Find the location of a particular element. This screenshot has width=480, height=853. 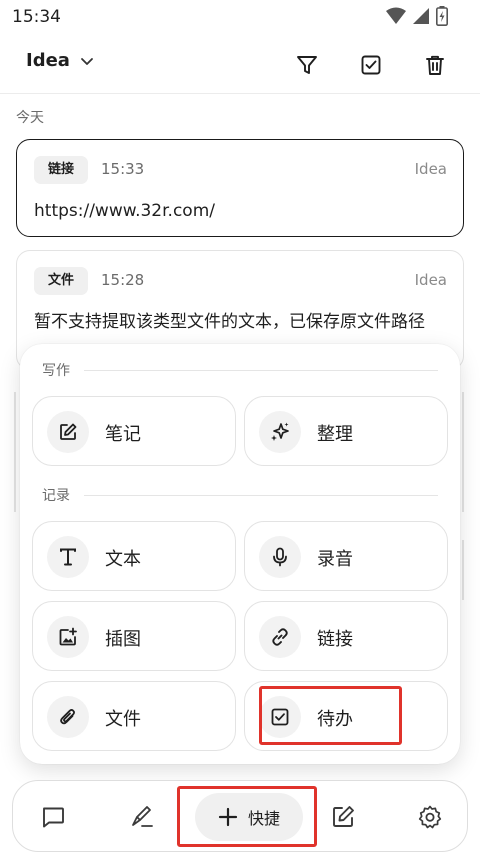

filter-button is located at coordinates (307, 65).